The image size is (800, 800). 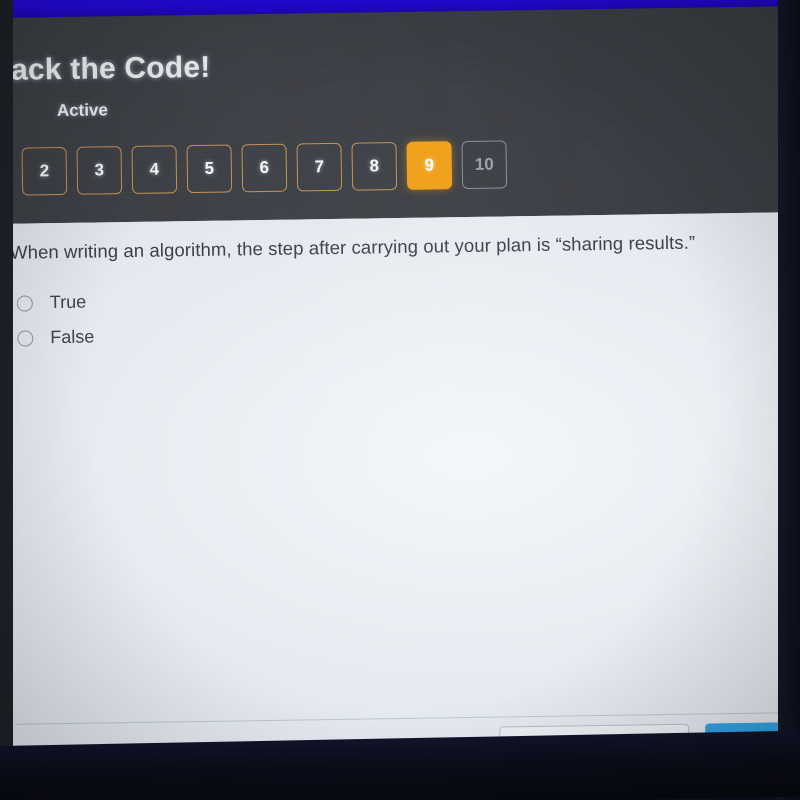 What do you see at coordinates (24, 303) in the screenshot?
I see `radio-icon-true` at bounding box center [24, 303].